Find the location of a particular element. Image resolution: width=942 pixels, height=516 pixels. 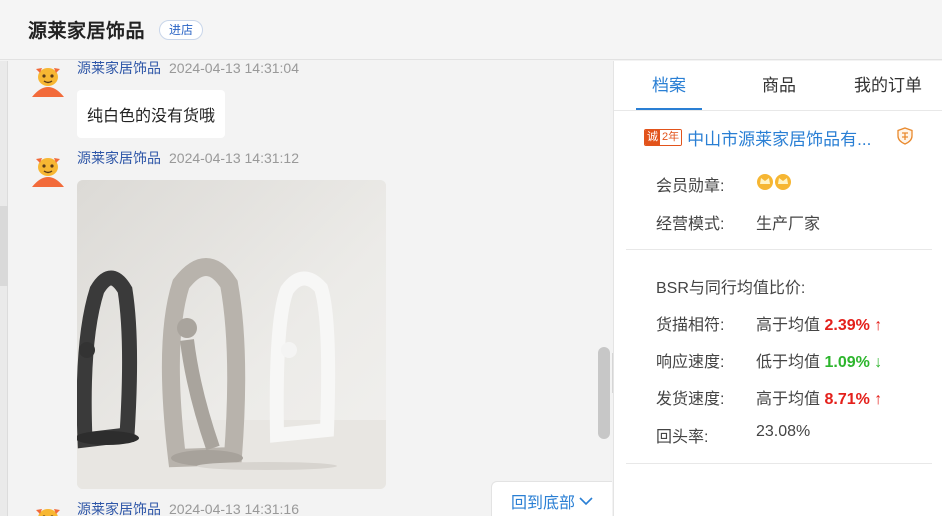

metric-value-group: 高于均值 8.71% ↑ is located at coordinates (819, 397).